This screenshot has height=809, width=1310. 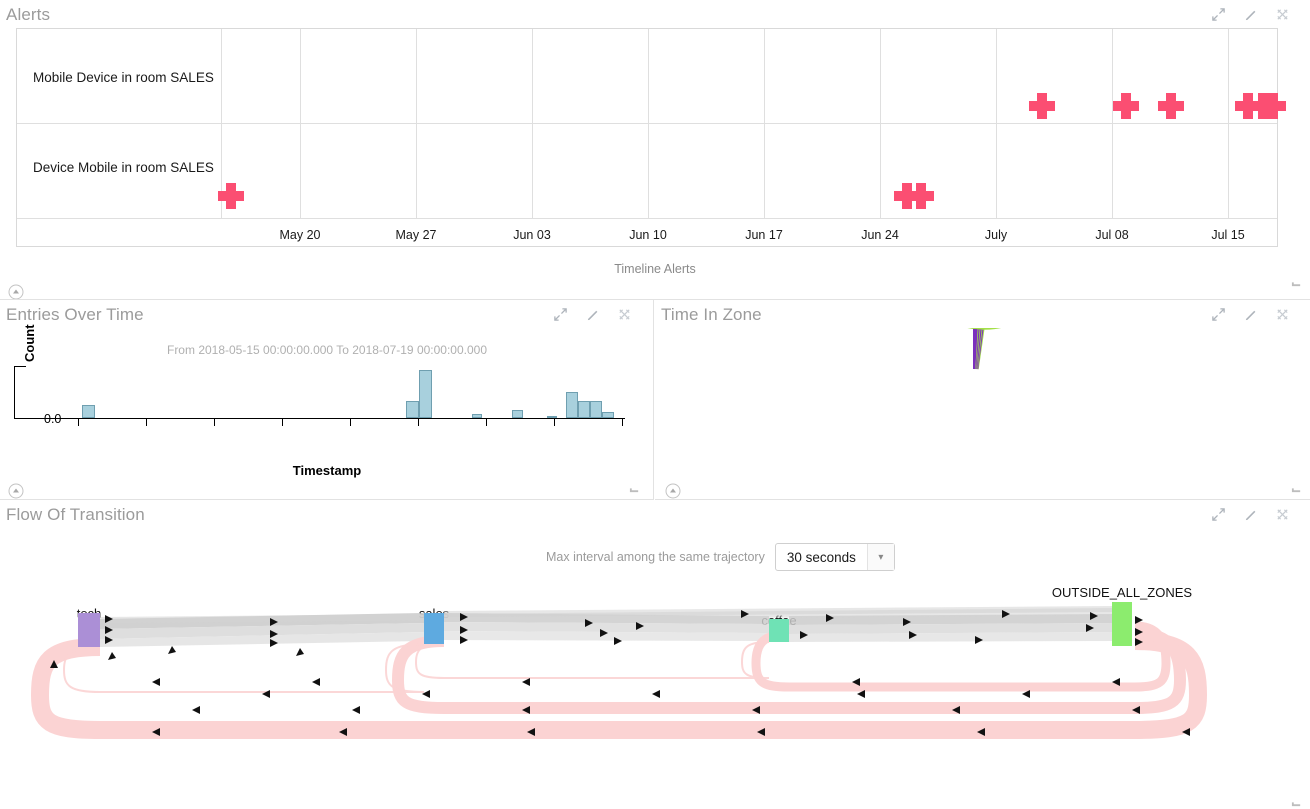 I want to click on time-in-zone-donut, so click(x=973, y=409).